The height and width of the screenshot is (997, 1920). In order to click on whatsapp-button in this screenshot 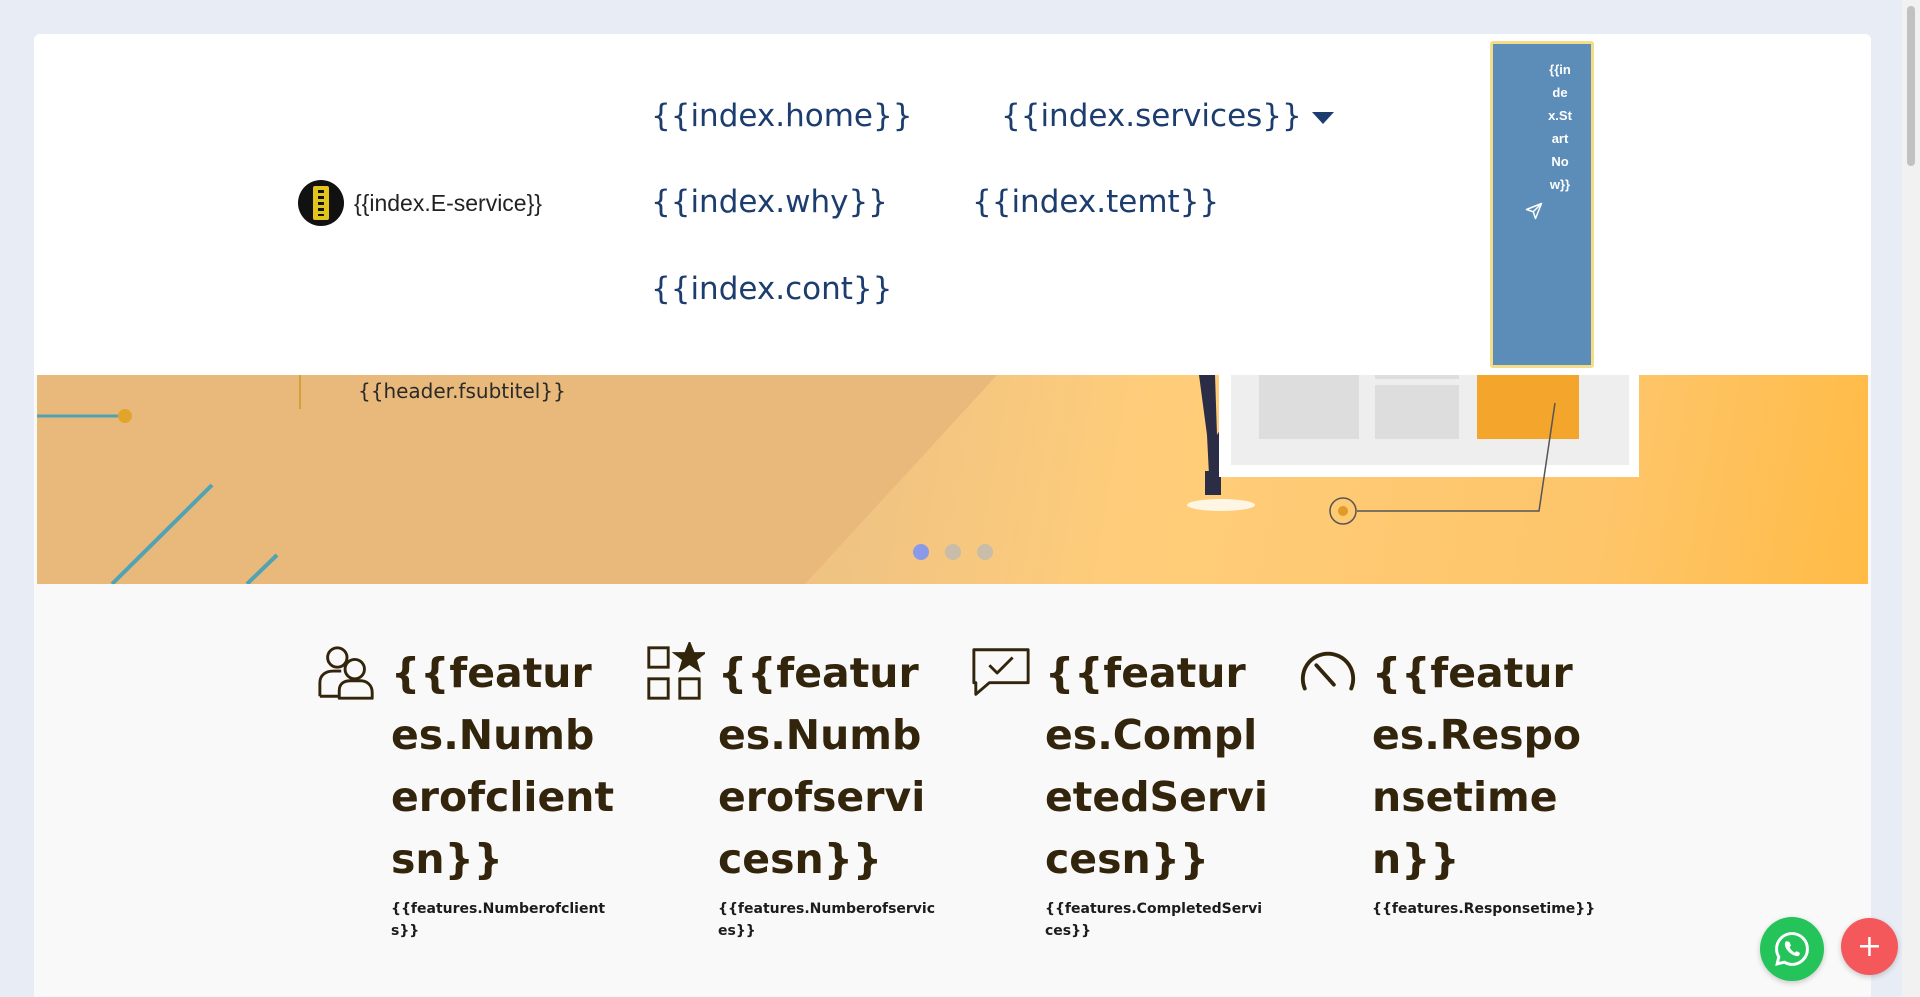, I will do `click(1792, 949)`.